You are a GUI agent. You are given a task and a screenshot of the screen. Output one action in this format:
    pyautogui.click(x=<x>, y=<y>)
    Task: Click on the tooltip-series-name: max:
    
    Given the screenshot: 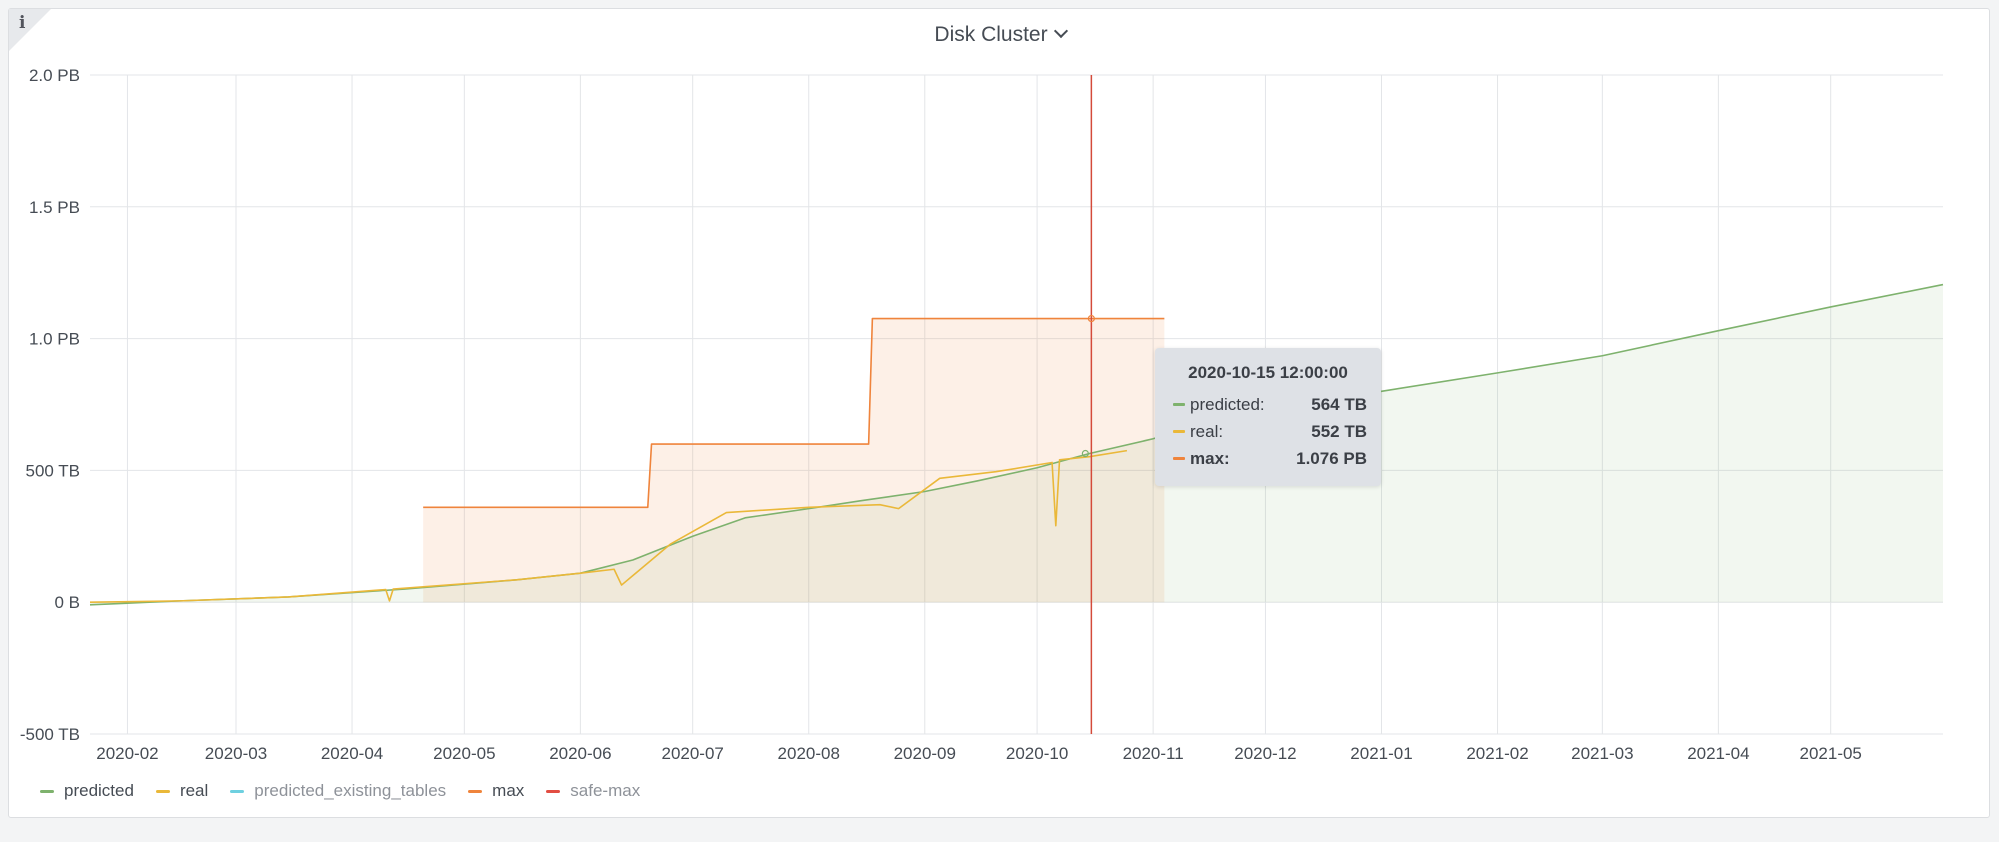 What is the action you would take?
    pyautogui.click(x=1210, y=458)
    